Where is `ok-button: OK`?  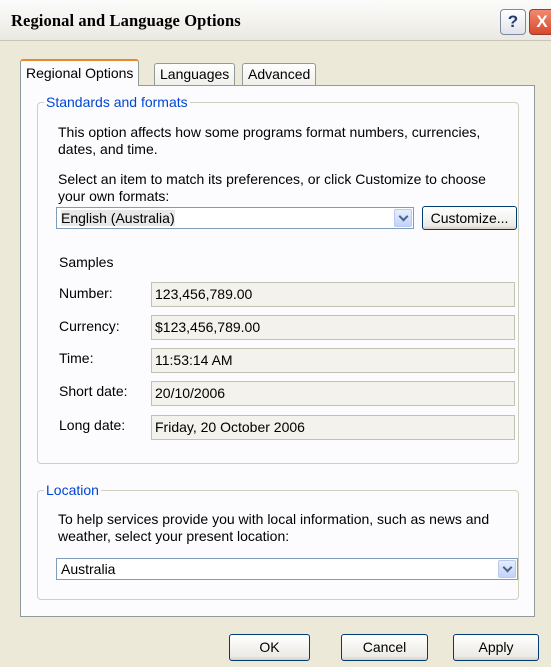
ok-button: OK is located at coordinates (269, 647).